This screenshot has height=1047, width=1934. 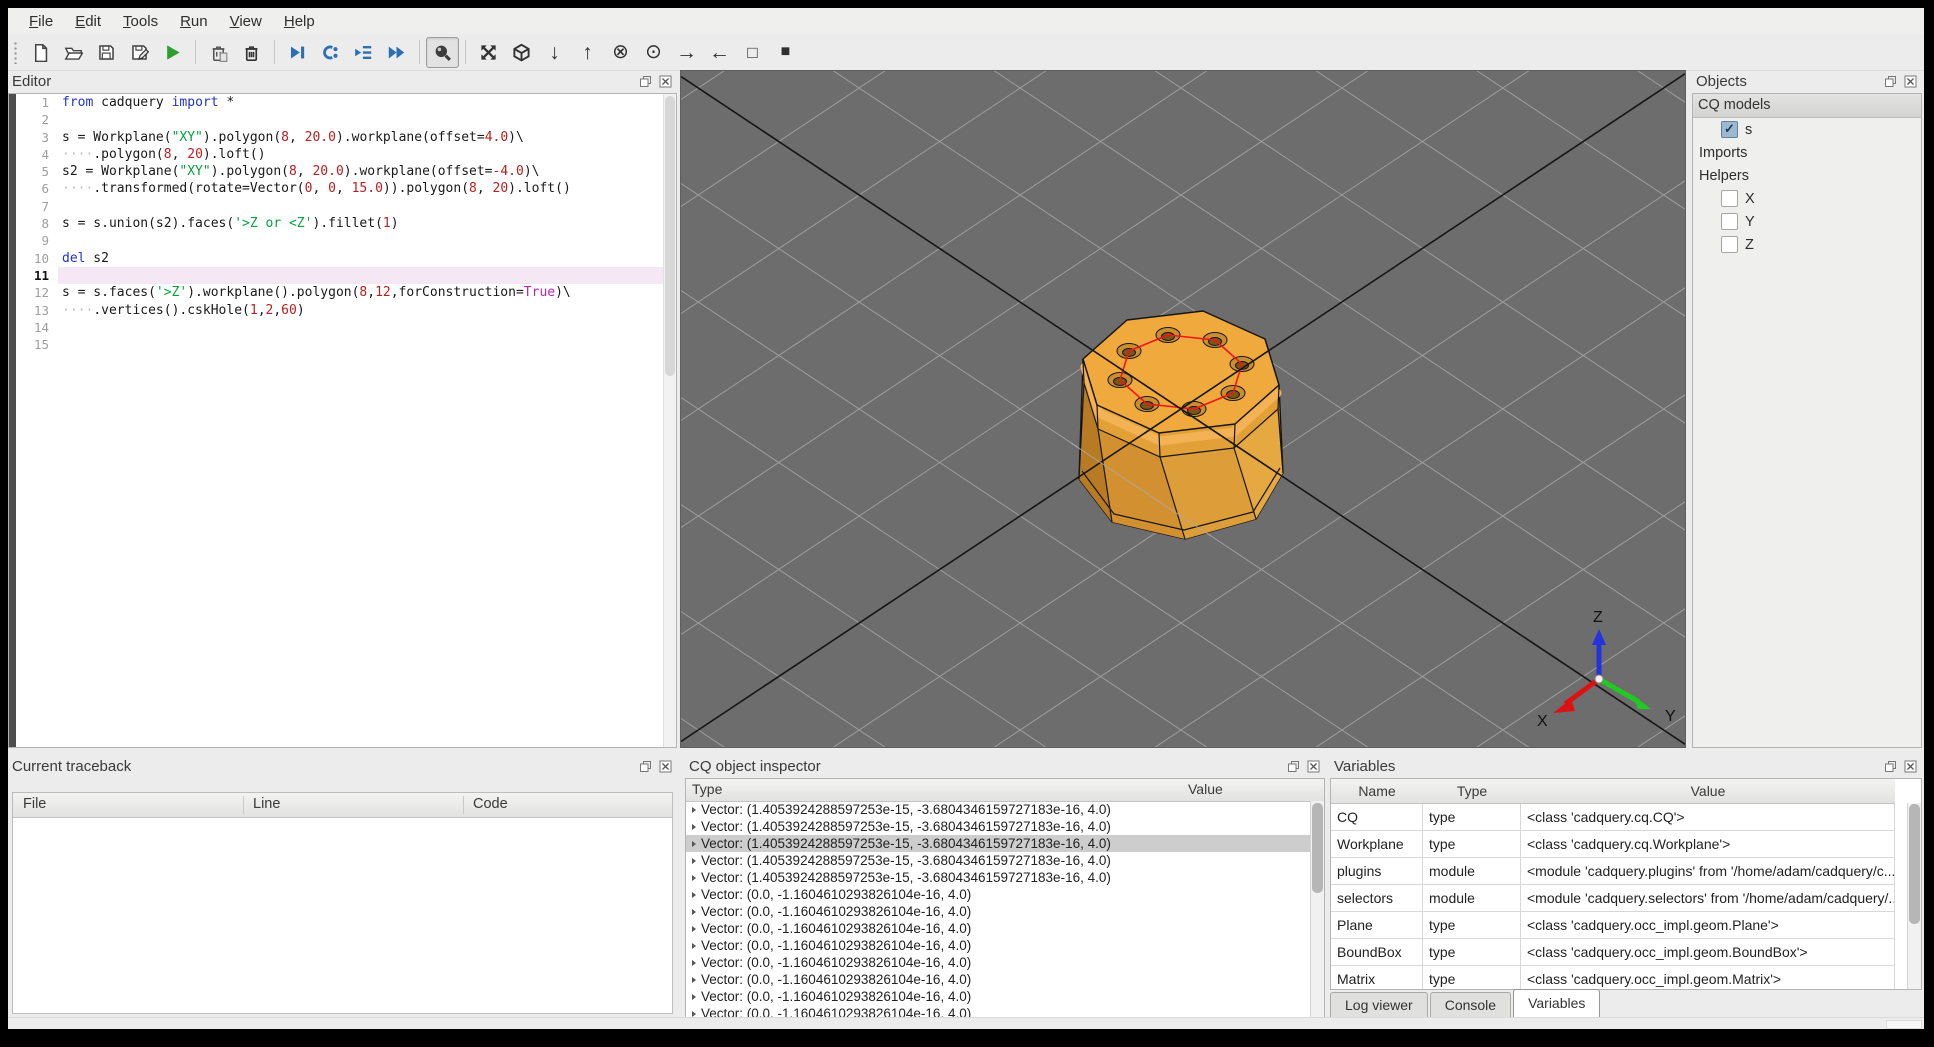 I want to click on variables-col-value: Value, so click(x=1708, y=791).